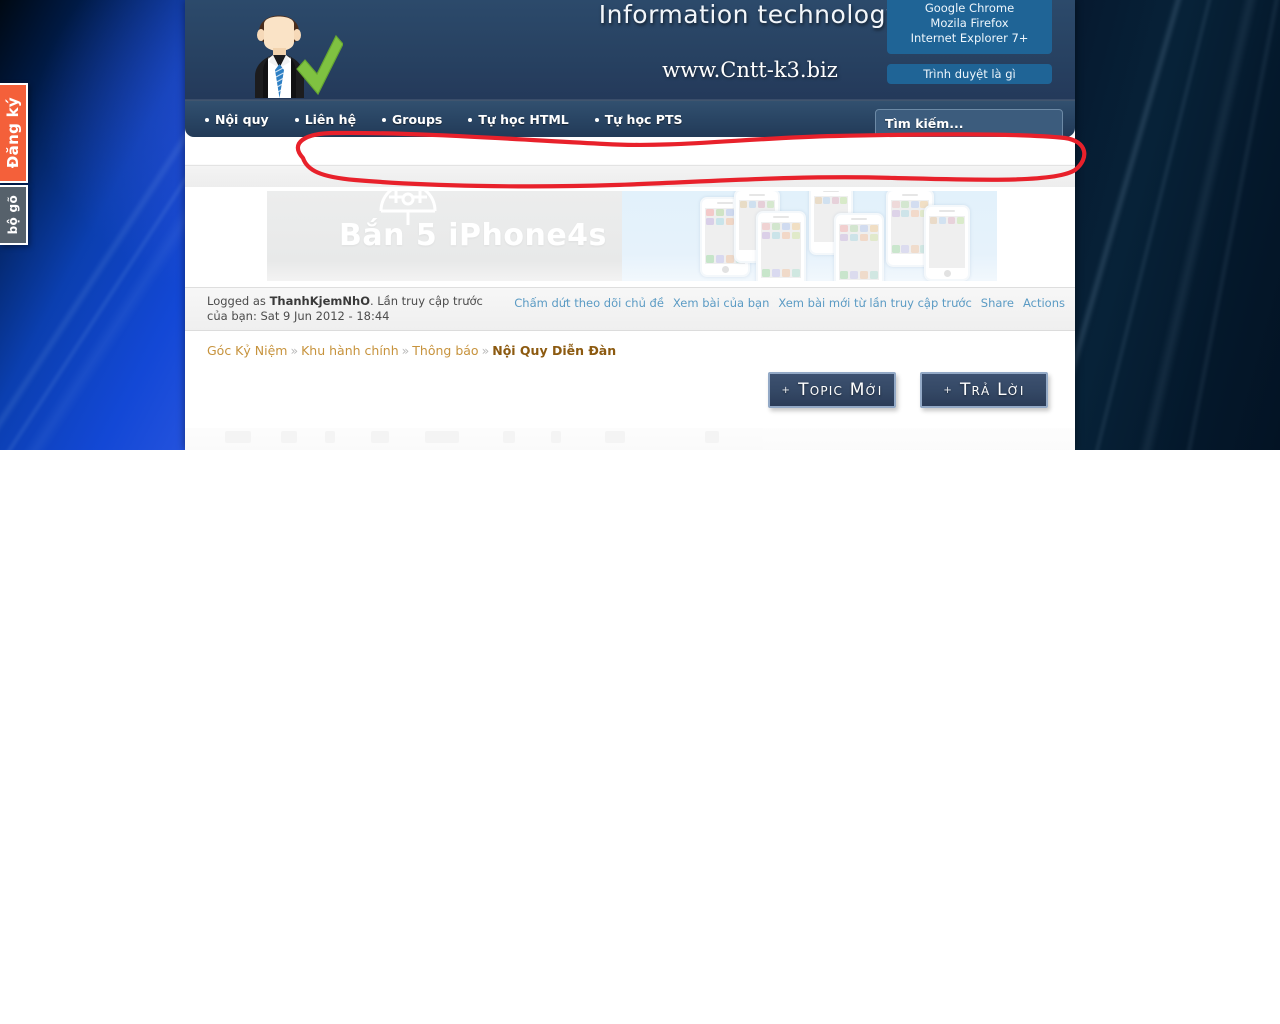 The width and height of the screenshot is (1280, 1024). What do you see at coordinates (809, 236) in the screenshot?
I see `promo-right-panel` at bounding box center [809, 236].